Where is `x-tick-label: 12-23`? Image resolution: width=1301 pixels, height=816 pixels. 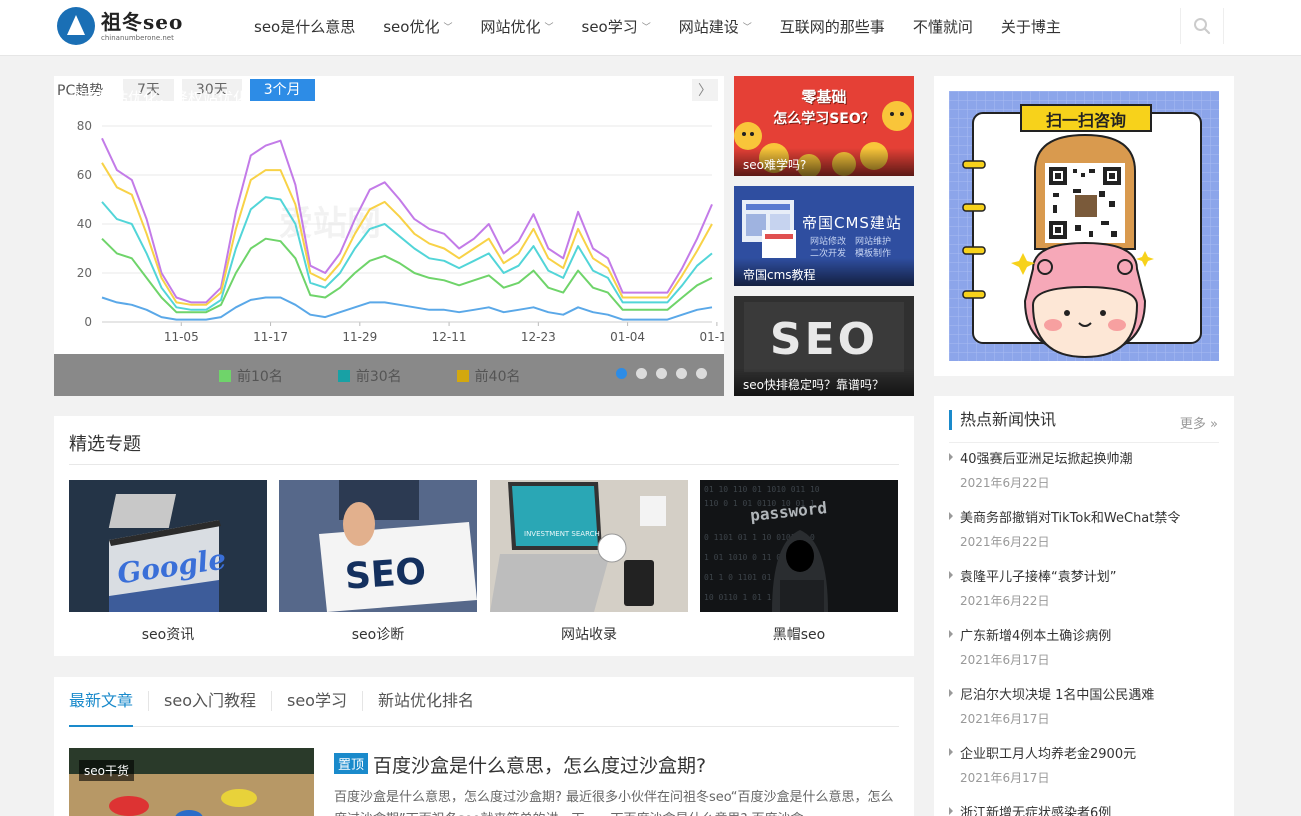
x-tick-label: 12-23 is located at coordinates (538, 337).